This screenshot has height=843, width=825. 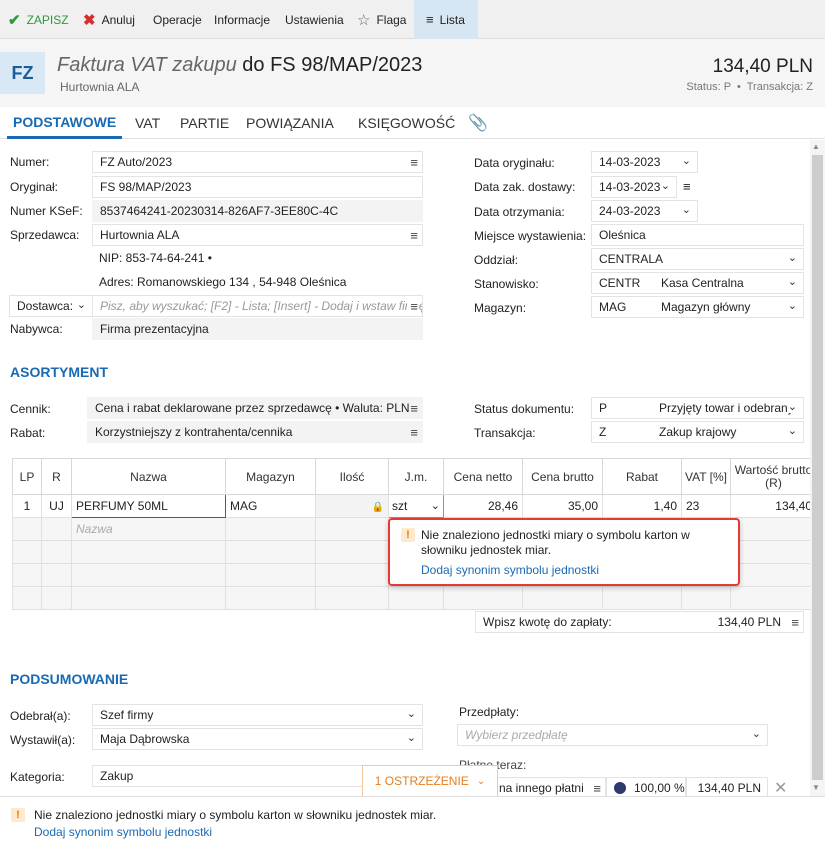 I want to click on col-rabat: Rabat, so click(x=642, y=476).